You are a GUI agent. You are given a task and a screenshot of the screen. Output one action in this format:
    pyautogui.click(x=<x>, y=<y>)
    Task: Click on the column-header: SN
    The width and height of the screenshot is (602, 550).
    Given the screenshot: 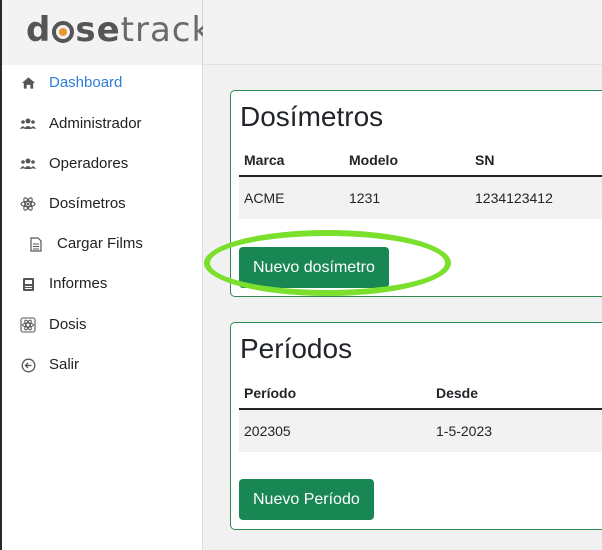 What is the action you would take?
    pyautogui.click(x=485, y=160)
    